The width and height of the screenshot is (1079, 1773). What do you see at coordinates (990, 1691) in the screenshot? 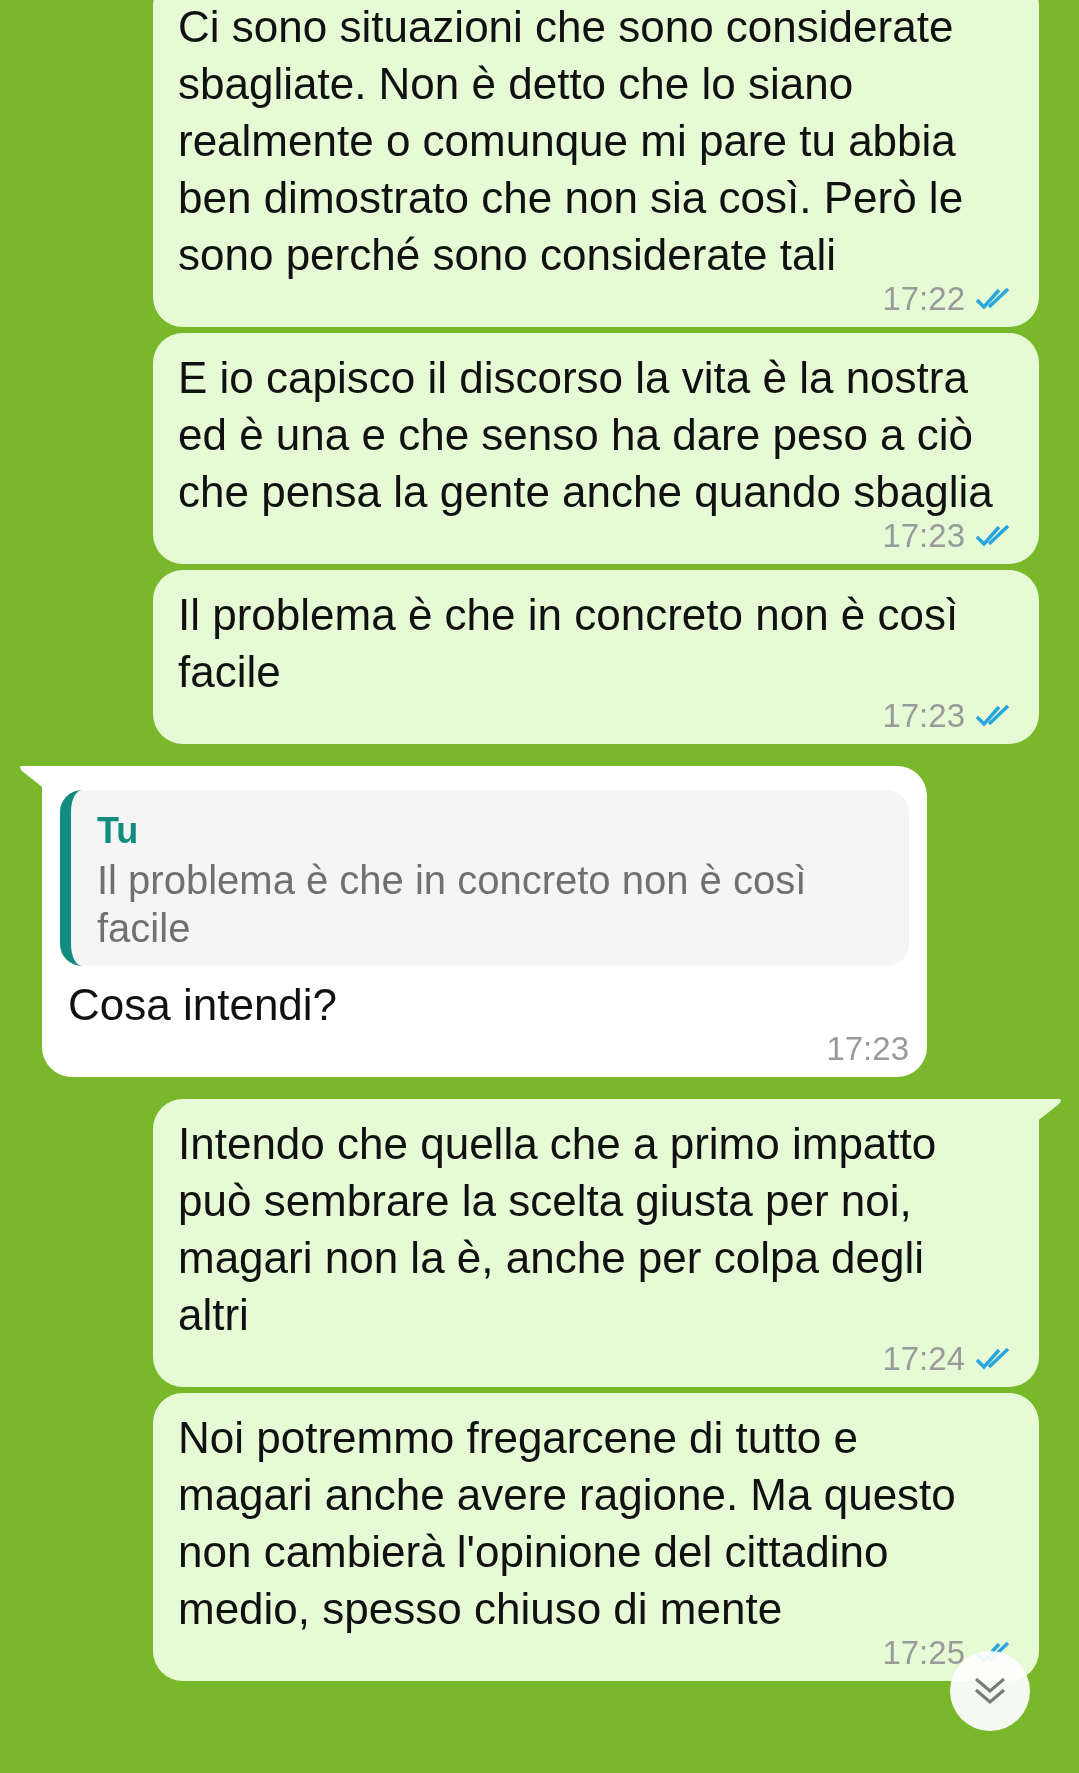
I see `double-chevron-down-icon` at bounding box center [990, 1691].